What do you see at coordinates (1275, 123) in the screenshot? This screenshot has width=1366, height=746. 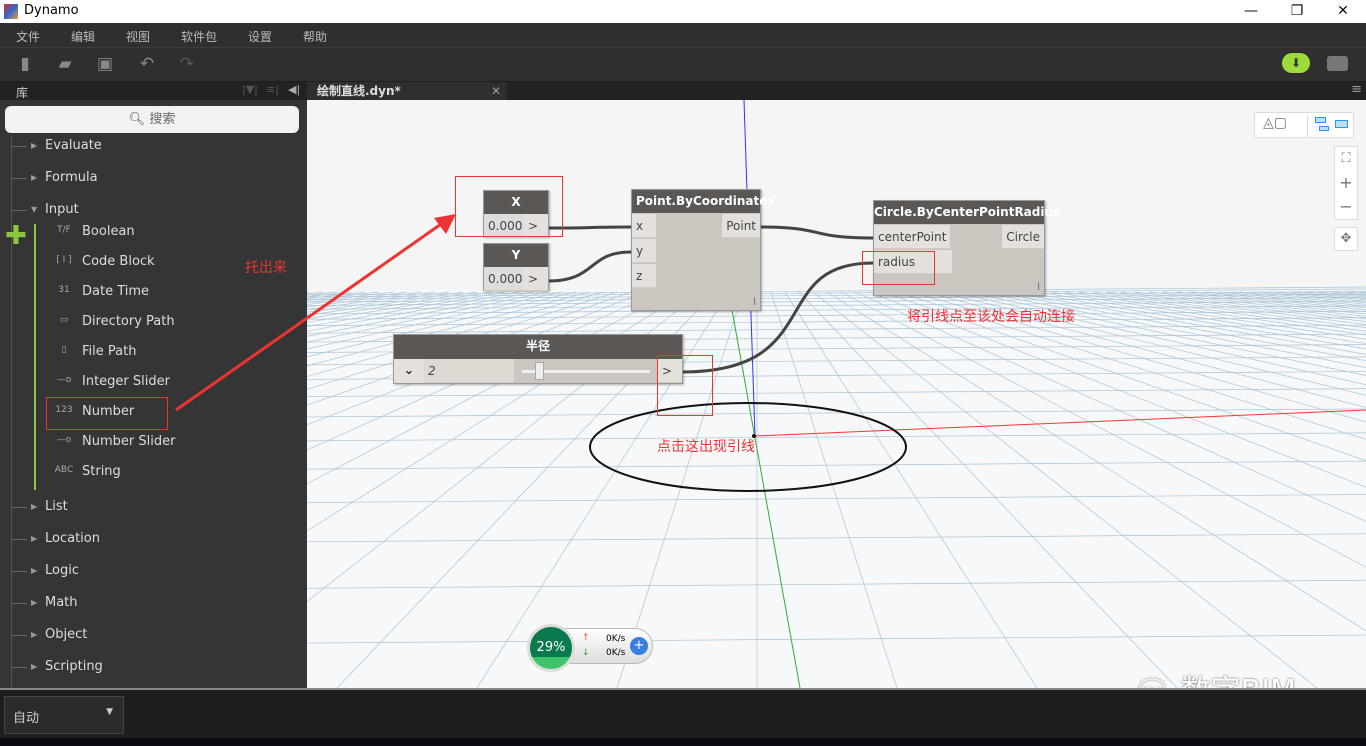 I see `geometry-view-icon: ◬▢` at bounding box center [1275, 123].